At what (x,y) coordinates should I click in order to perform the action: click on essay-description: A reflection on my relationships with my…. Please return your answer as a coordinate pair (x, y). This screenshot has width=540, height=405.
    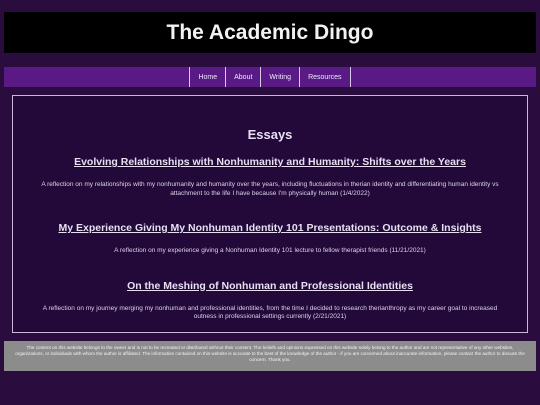
    Looking at the image, I should click on (270, 189).